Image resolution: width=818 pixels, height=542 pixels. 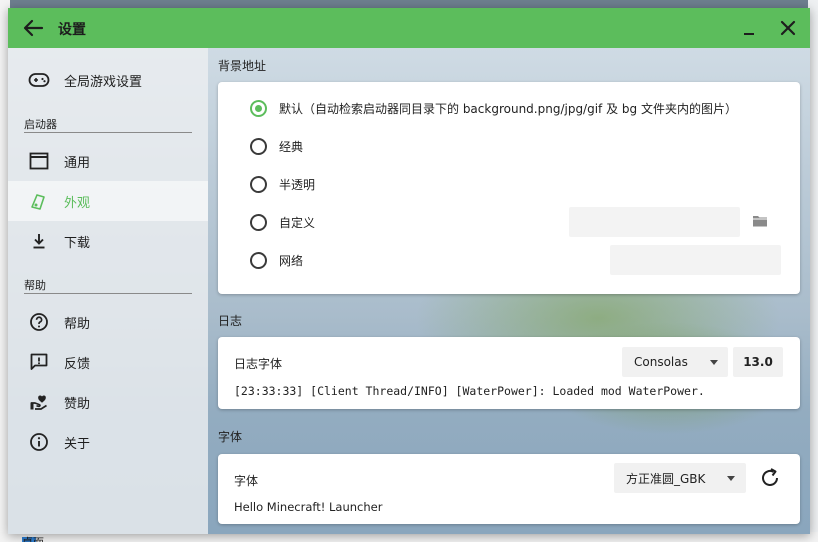 I want to click on sidebar-item-label: 全局游戏设置, so click(x=103, y=82).